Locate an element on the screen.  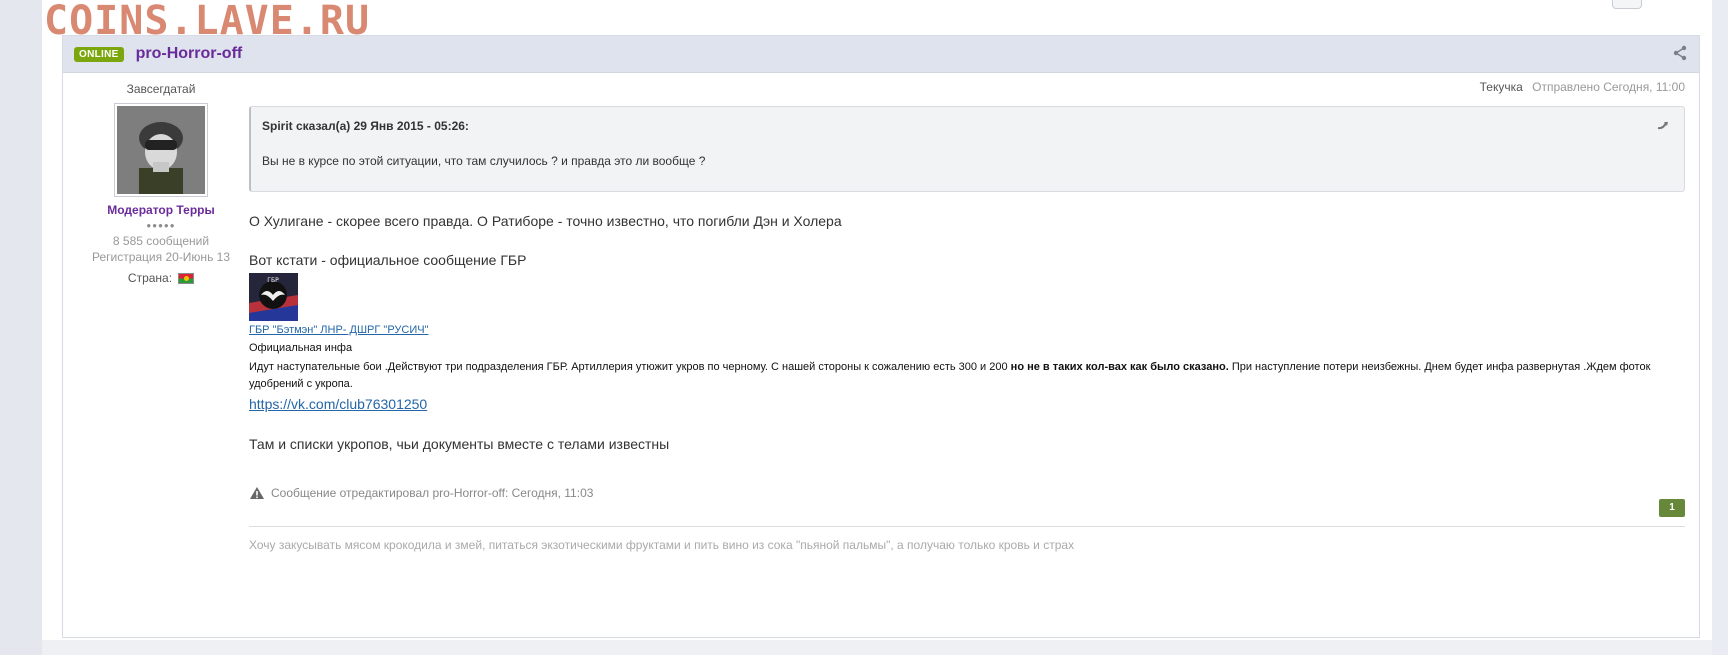
avatar-figure is located at coordinates (161, 150).